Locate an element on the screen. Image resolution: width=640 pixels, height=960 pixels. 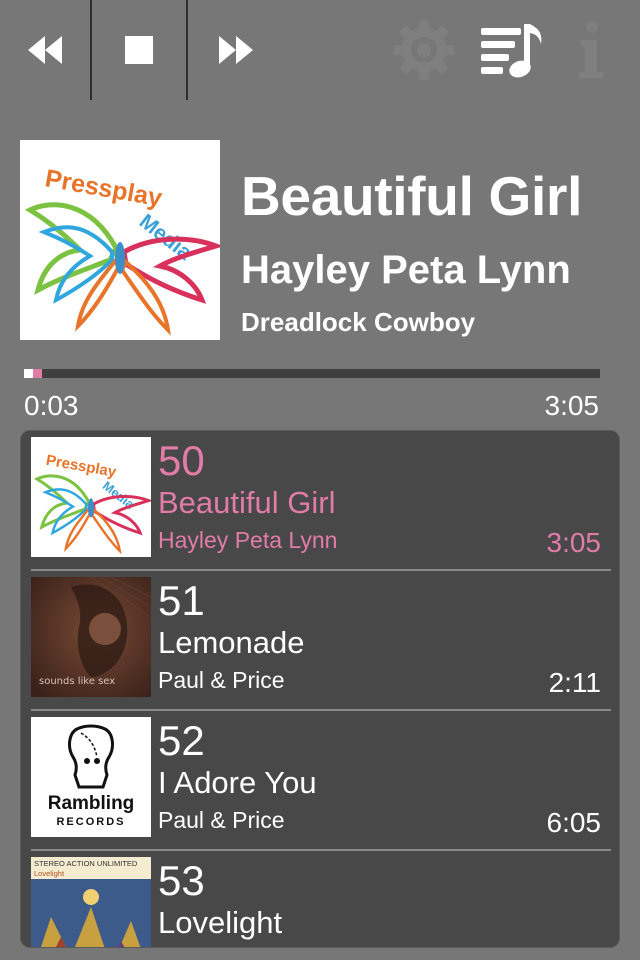
cover-label: STEREO ACTION UNLIMITED is located at coordinates (86, 863).